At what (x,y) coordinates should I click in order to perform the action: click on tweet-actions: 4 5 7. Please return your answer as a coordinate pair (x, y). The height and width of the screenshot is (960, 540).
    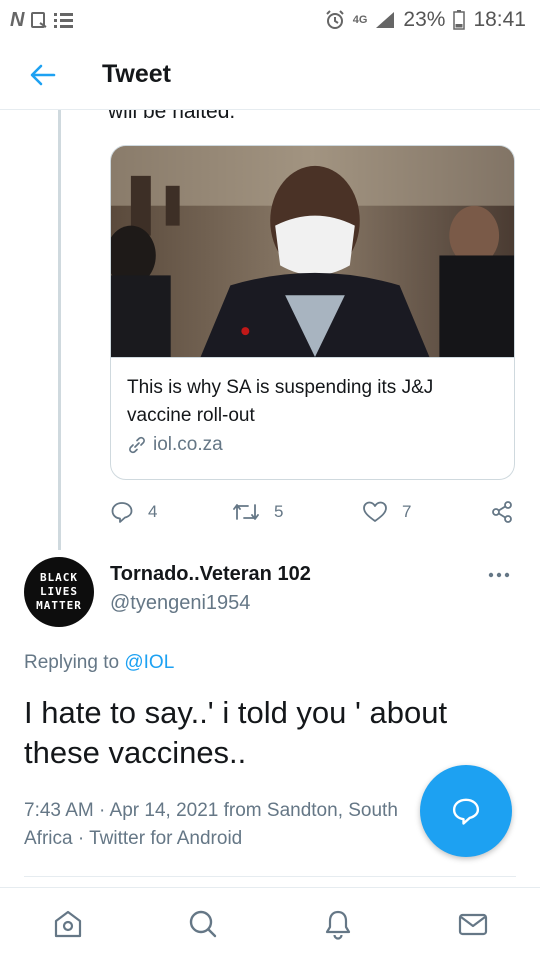
    Looking at the image, I should click on (315, 512).